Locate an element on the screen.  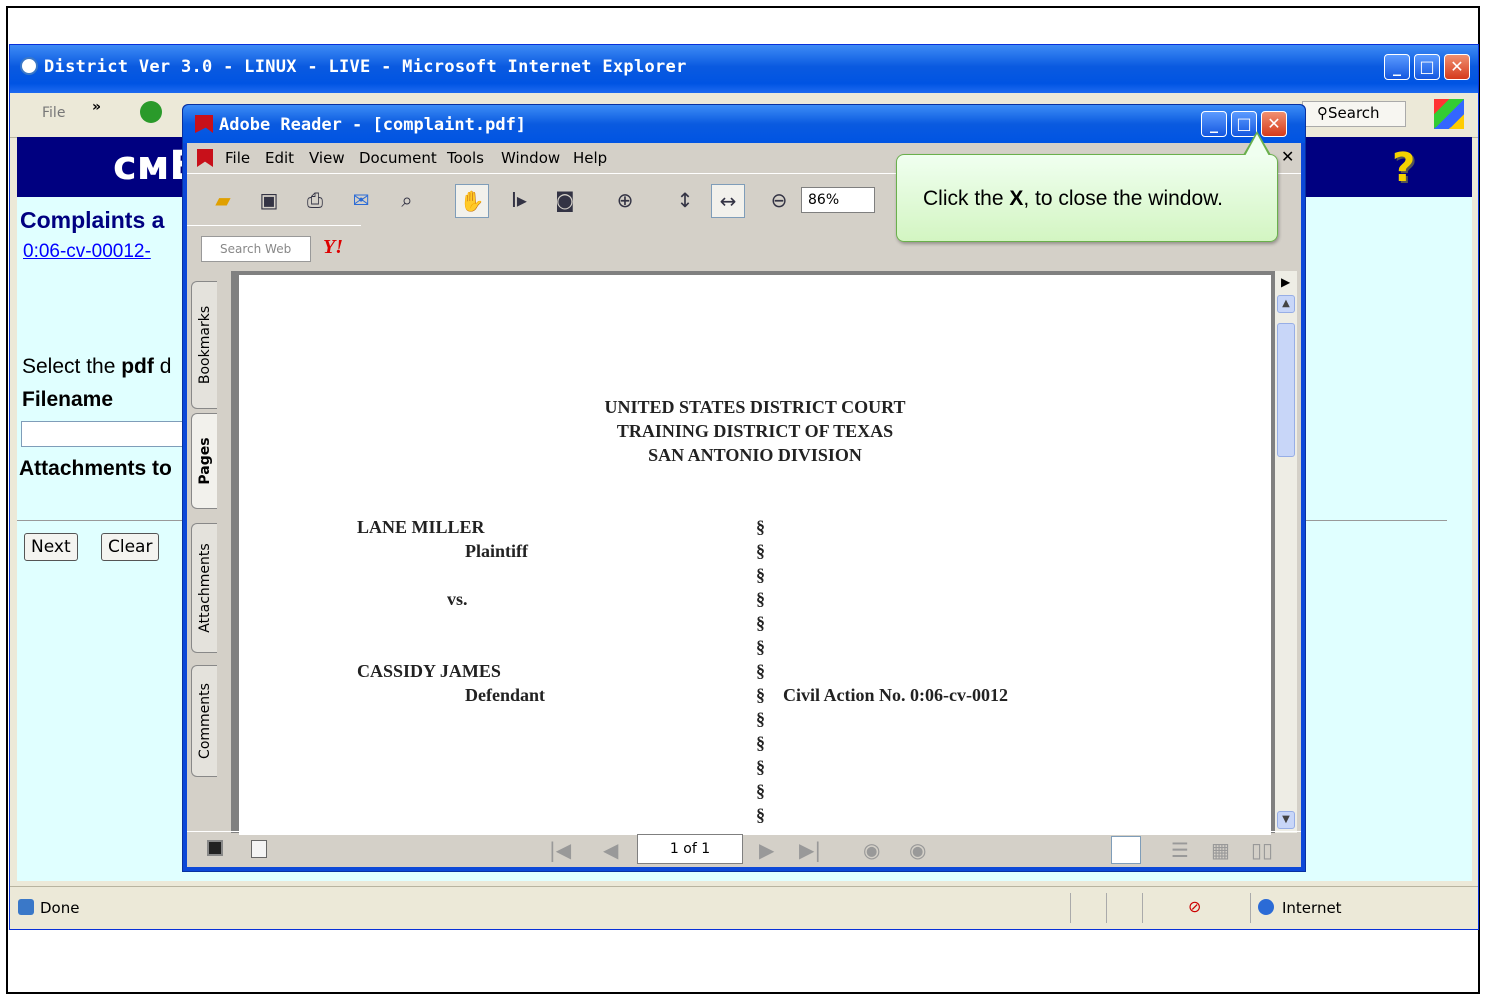
page-size-icon is located at coordinates (259, 849).